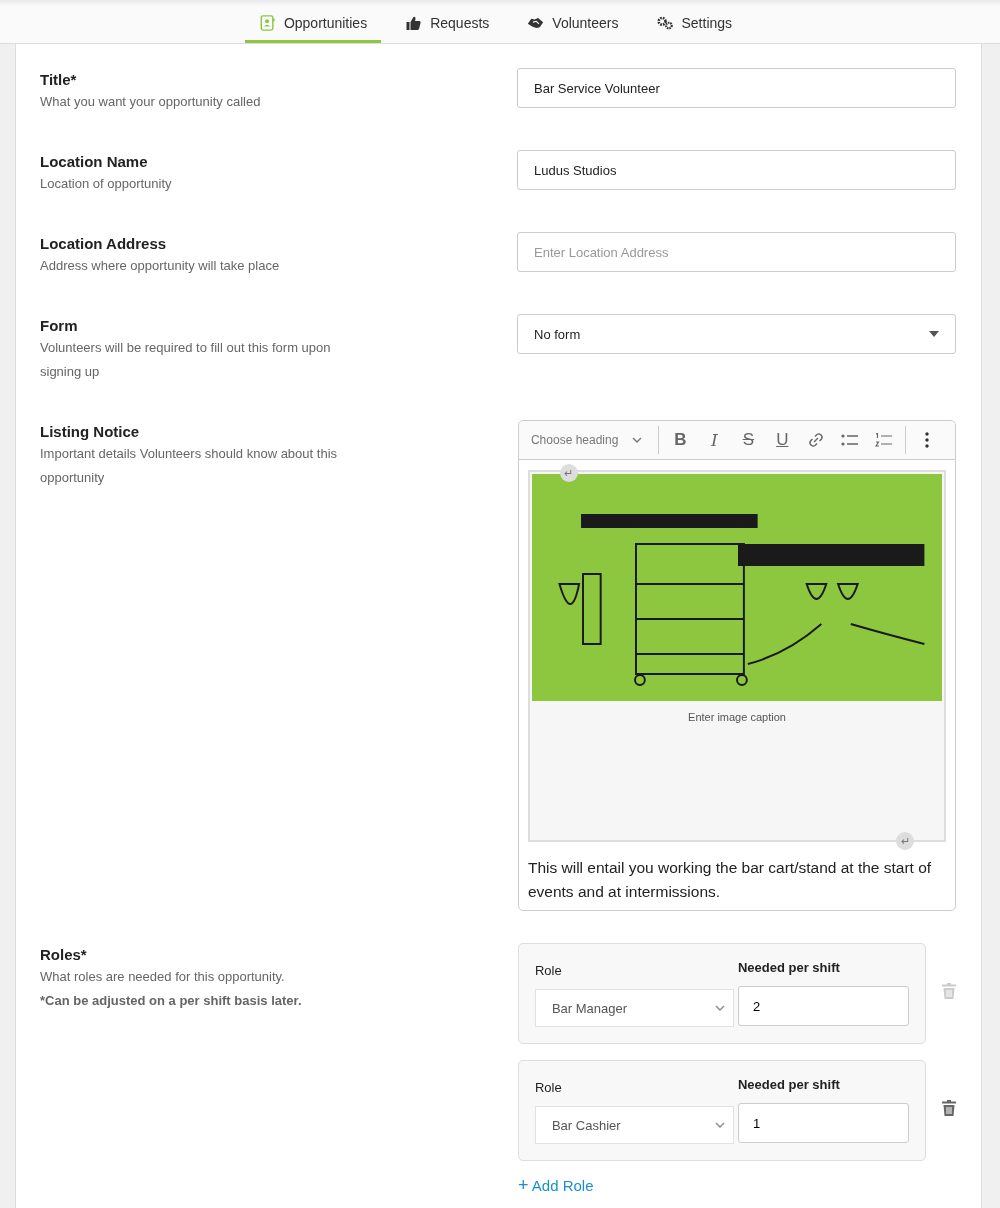  I want to click on field-description: What you want your opportunity called, so click(151, 102).